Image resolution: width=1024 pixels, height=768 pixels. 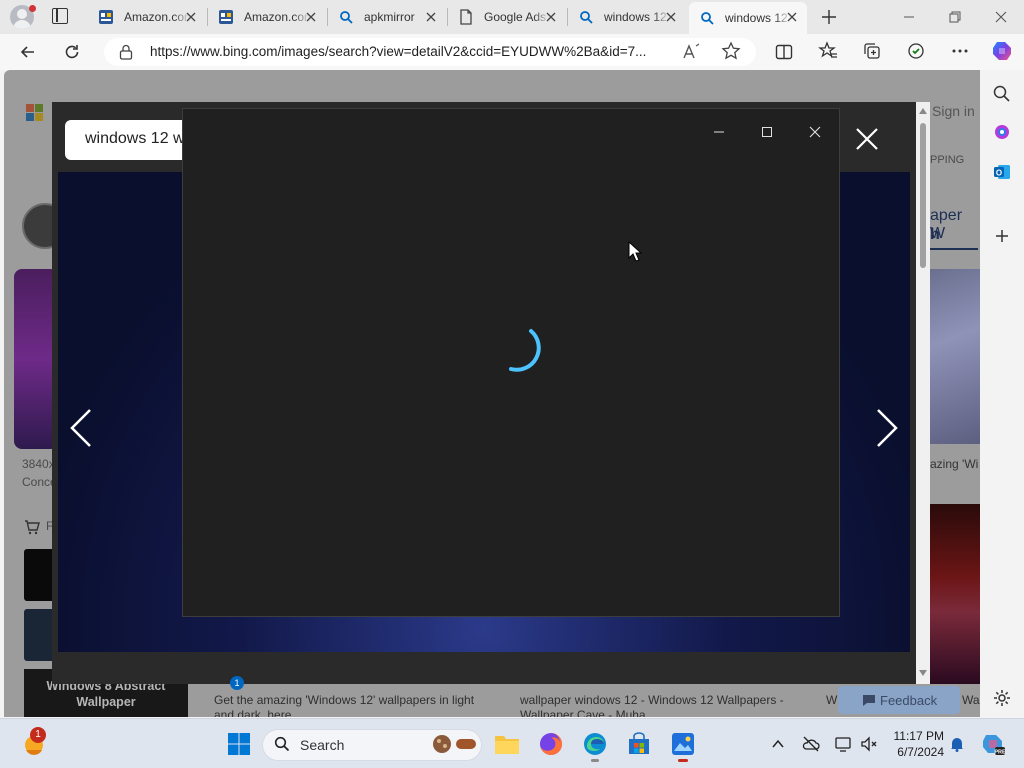 I want to click on notification-badge: 1, so click(x=38, y=735).